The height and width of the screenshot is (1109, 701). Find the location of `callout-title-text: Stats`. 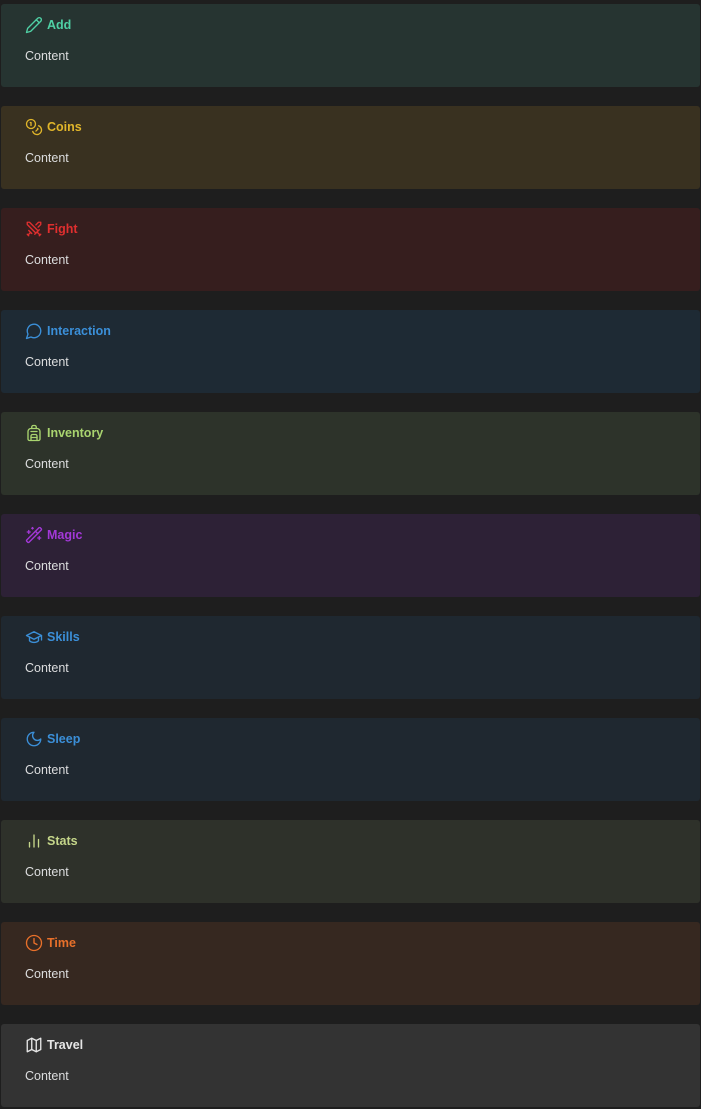

callout-title-text: Stats is located at coordinates (62, 841).